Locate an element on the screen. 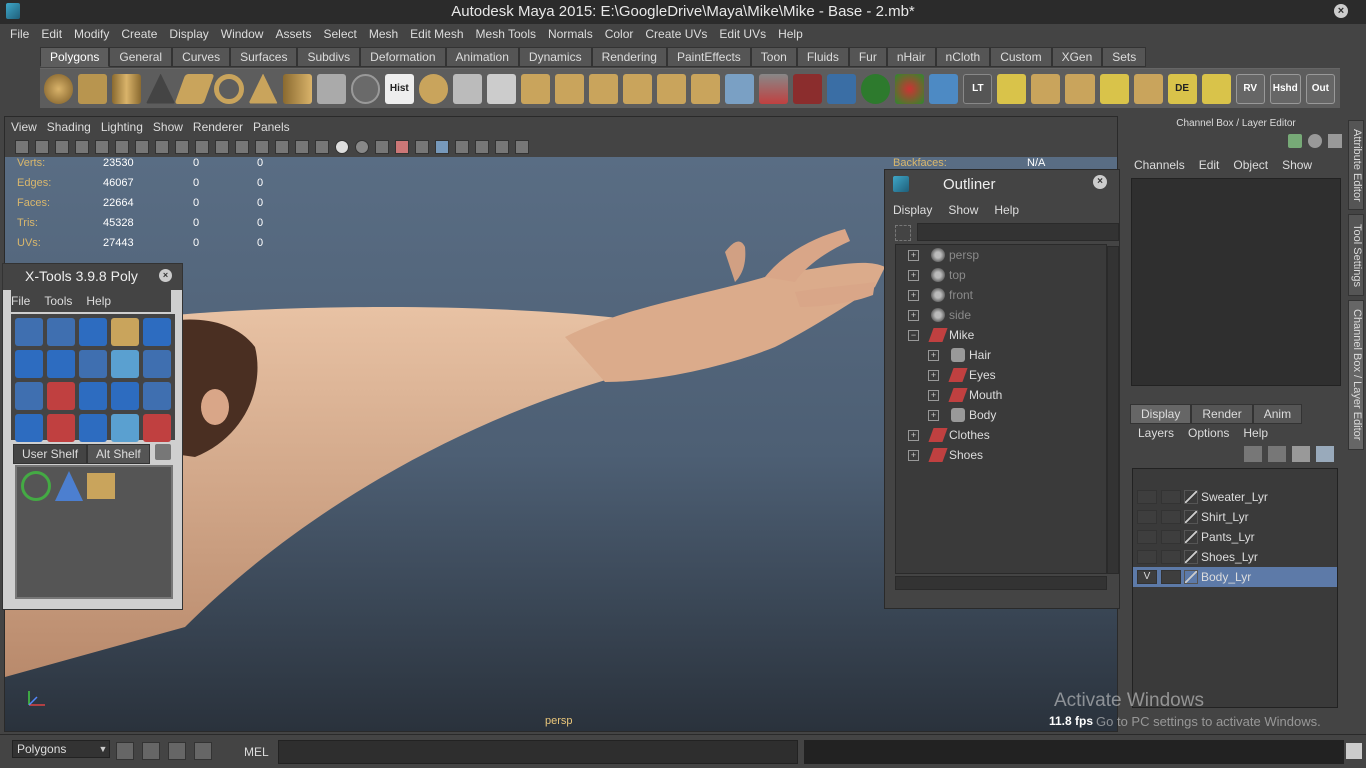 The height and width of the screenshot is (768, 1366). outliner-item-shoes: + Shoes is located at coordinates (945, 455).